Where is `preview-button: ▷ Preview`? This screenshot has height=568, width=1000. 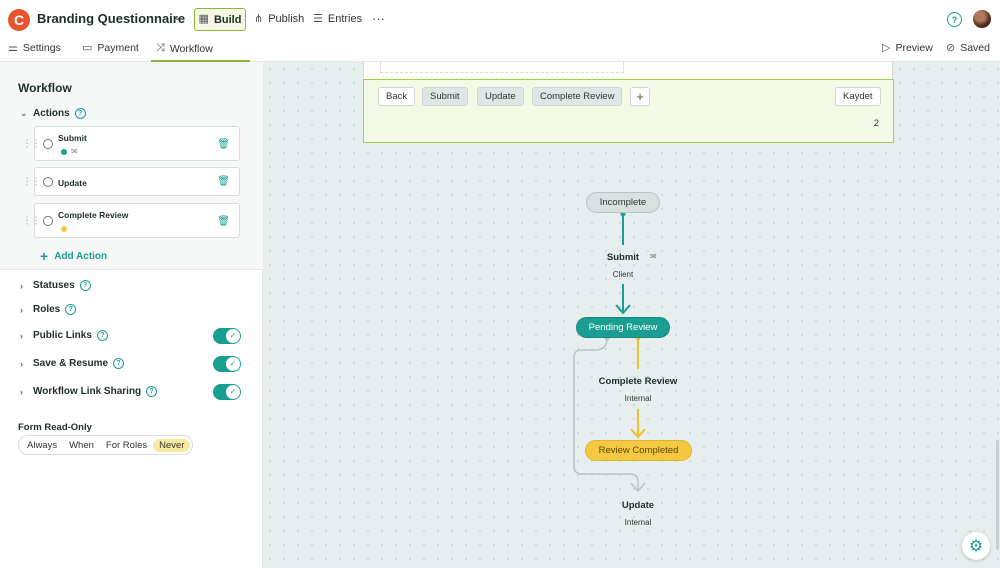 preview-button: ▷ Preview is located at coordinates (907, 48).